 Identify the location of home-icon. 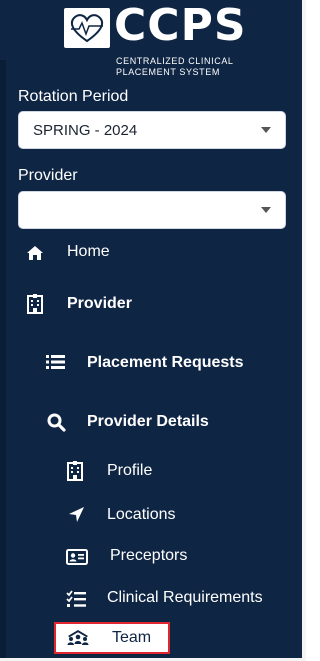
(35, 255).